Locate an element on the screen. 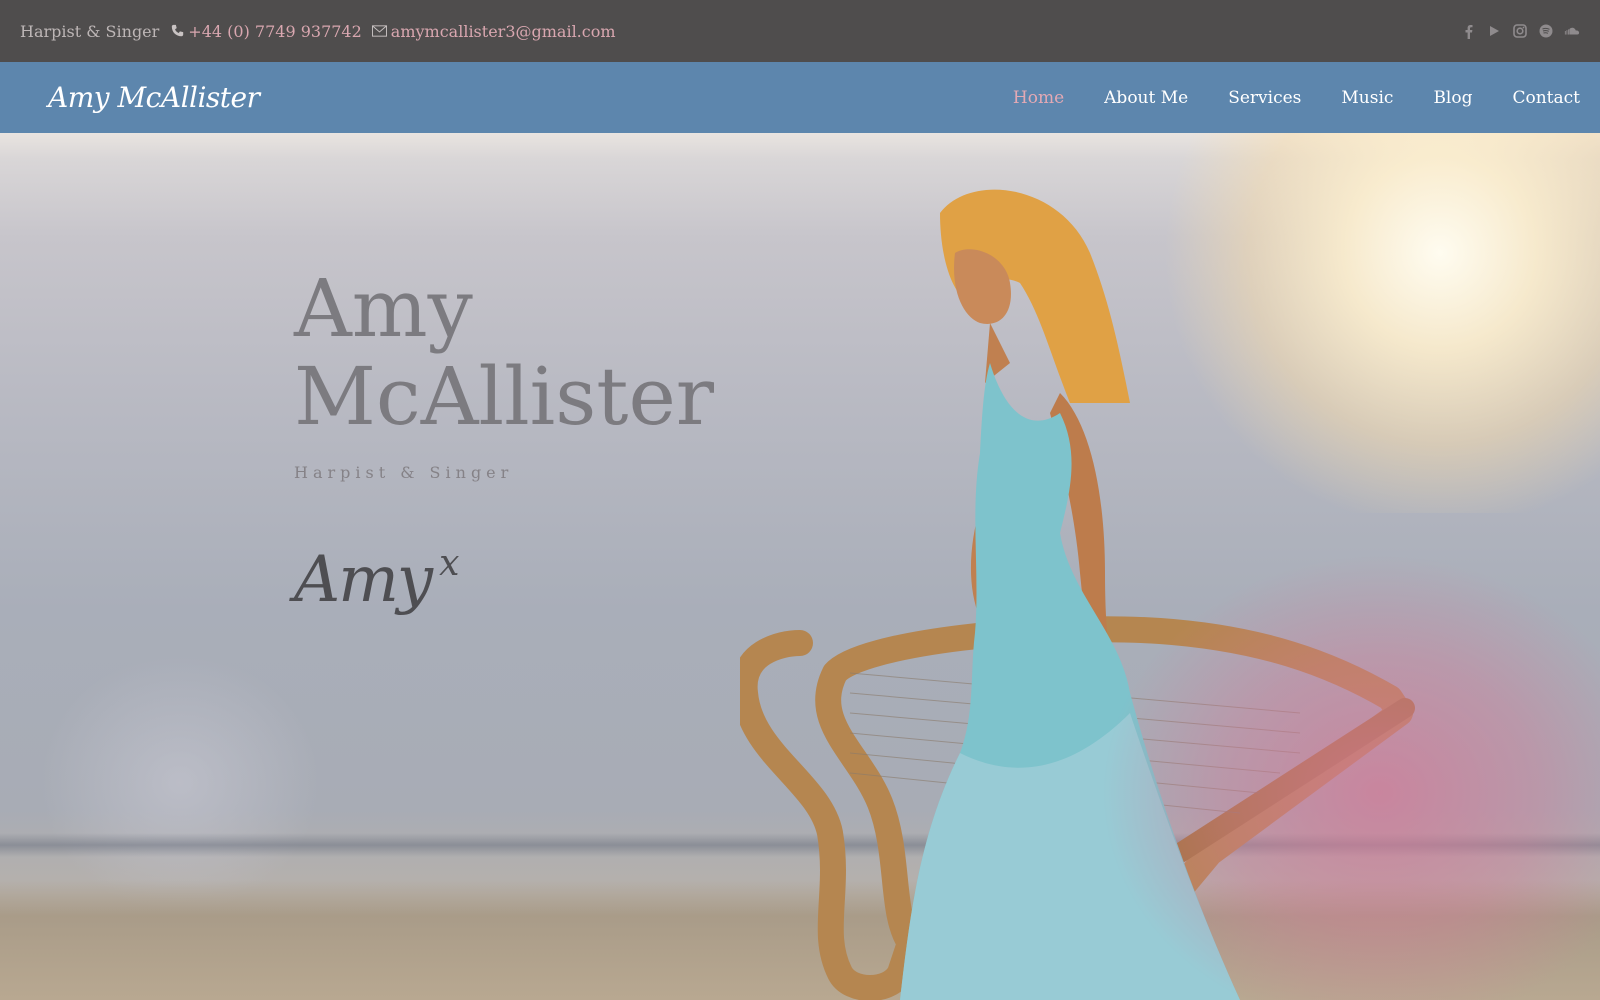 The width and height of the screenshot is (1600, 1000). pink-smoke is located at coordinates (1350, 776).